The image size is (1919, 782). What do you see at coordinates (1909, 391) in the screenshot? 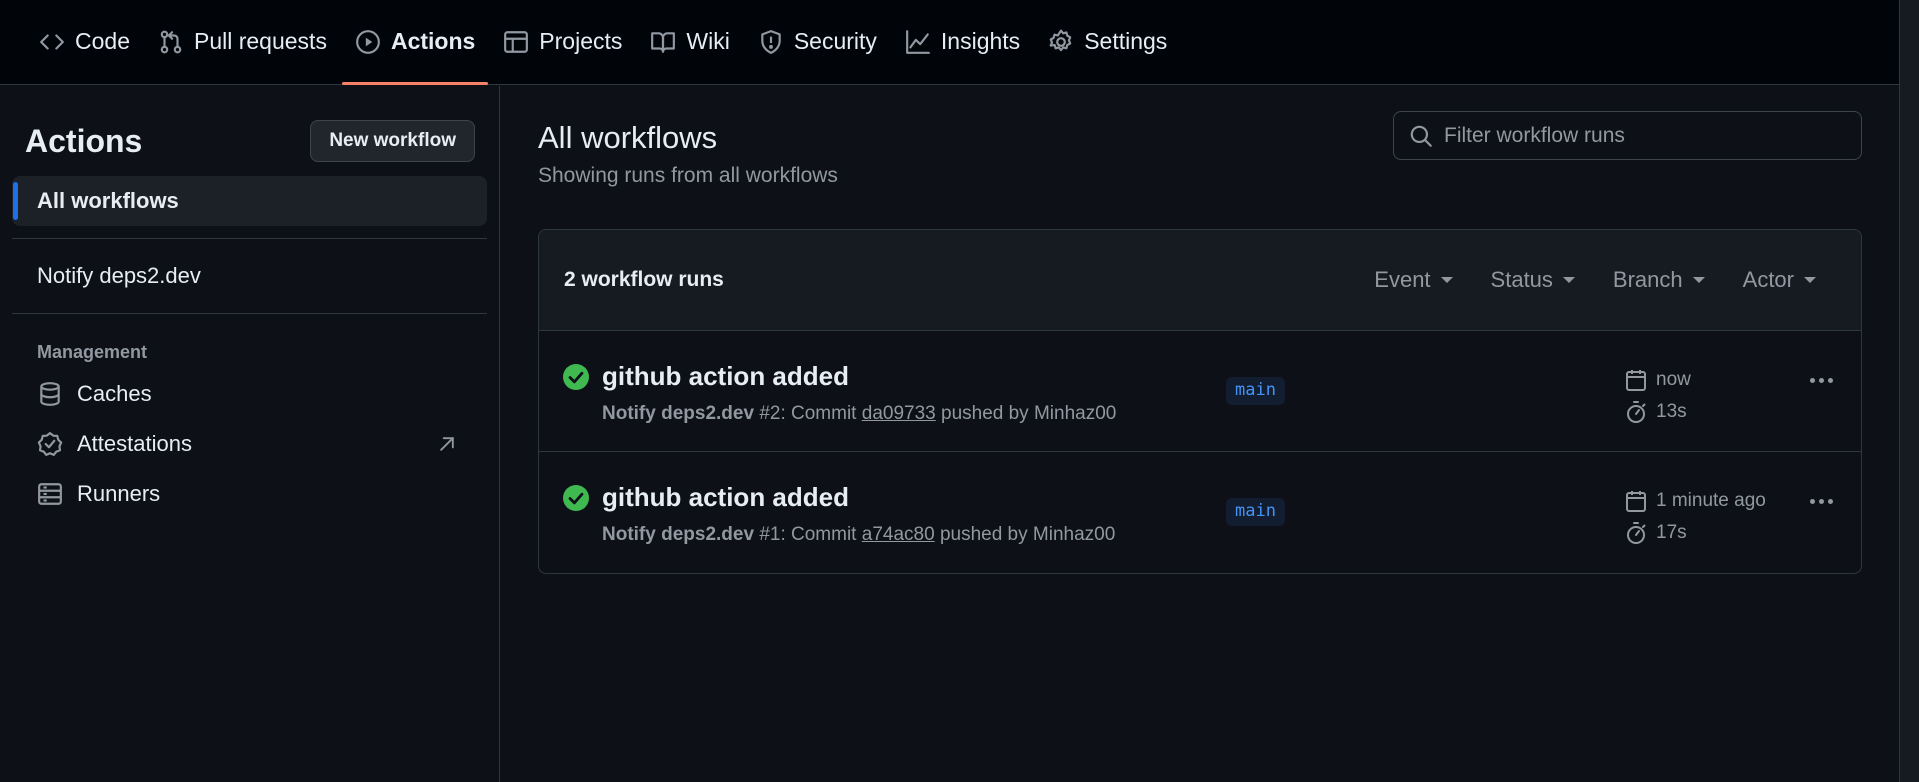
I see `scrollbar` at bounding box center [1909, 391].